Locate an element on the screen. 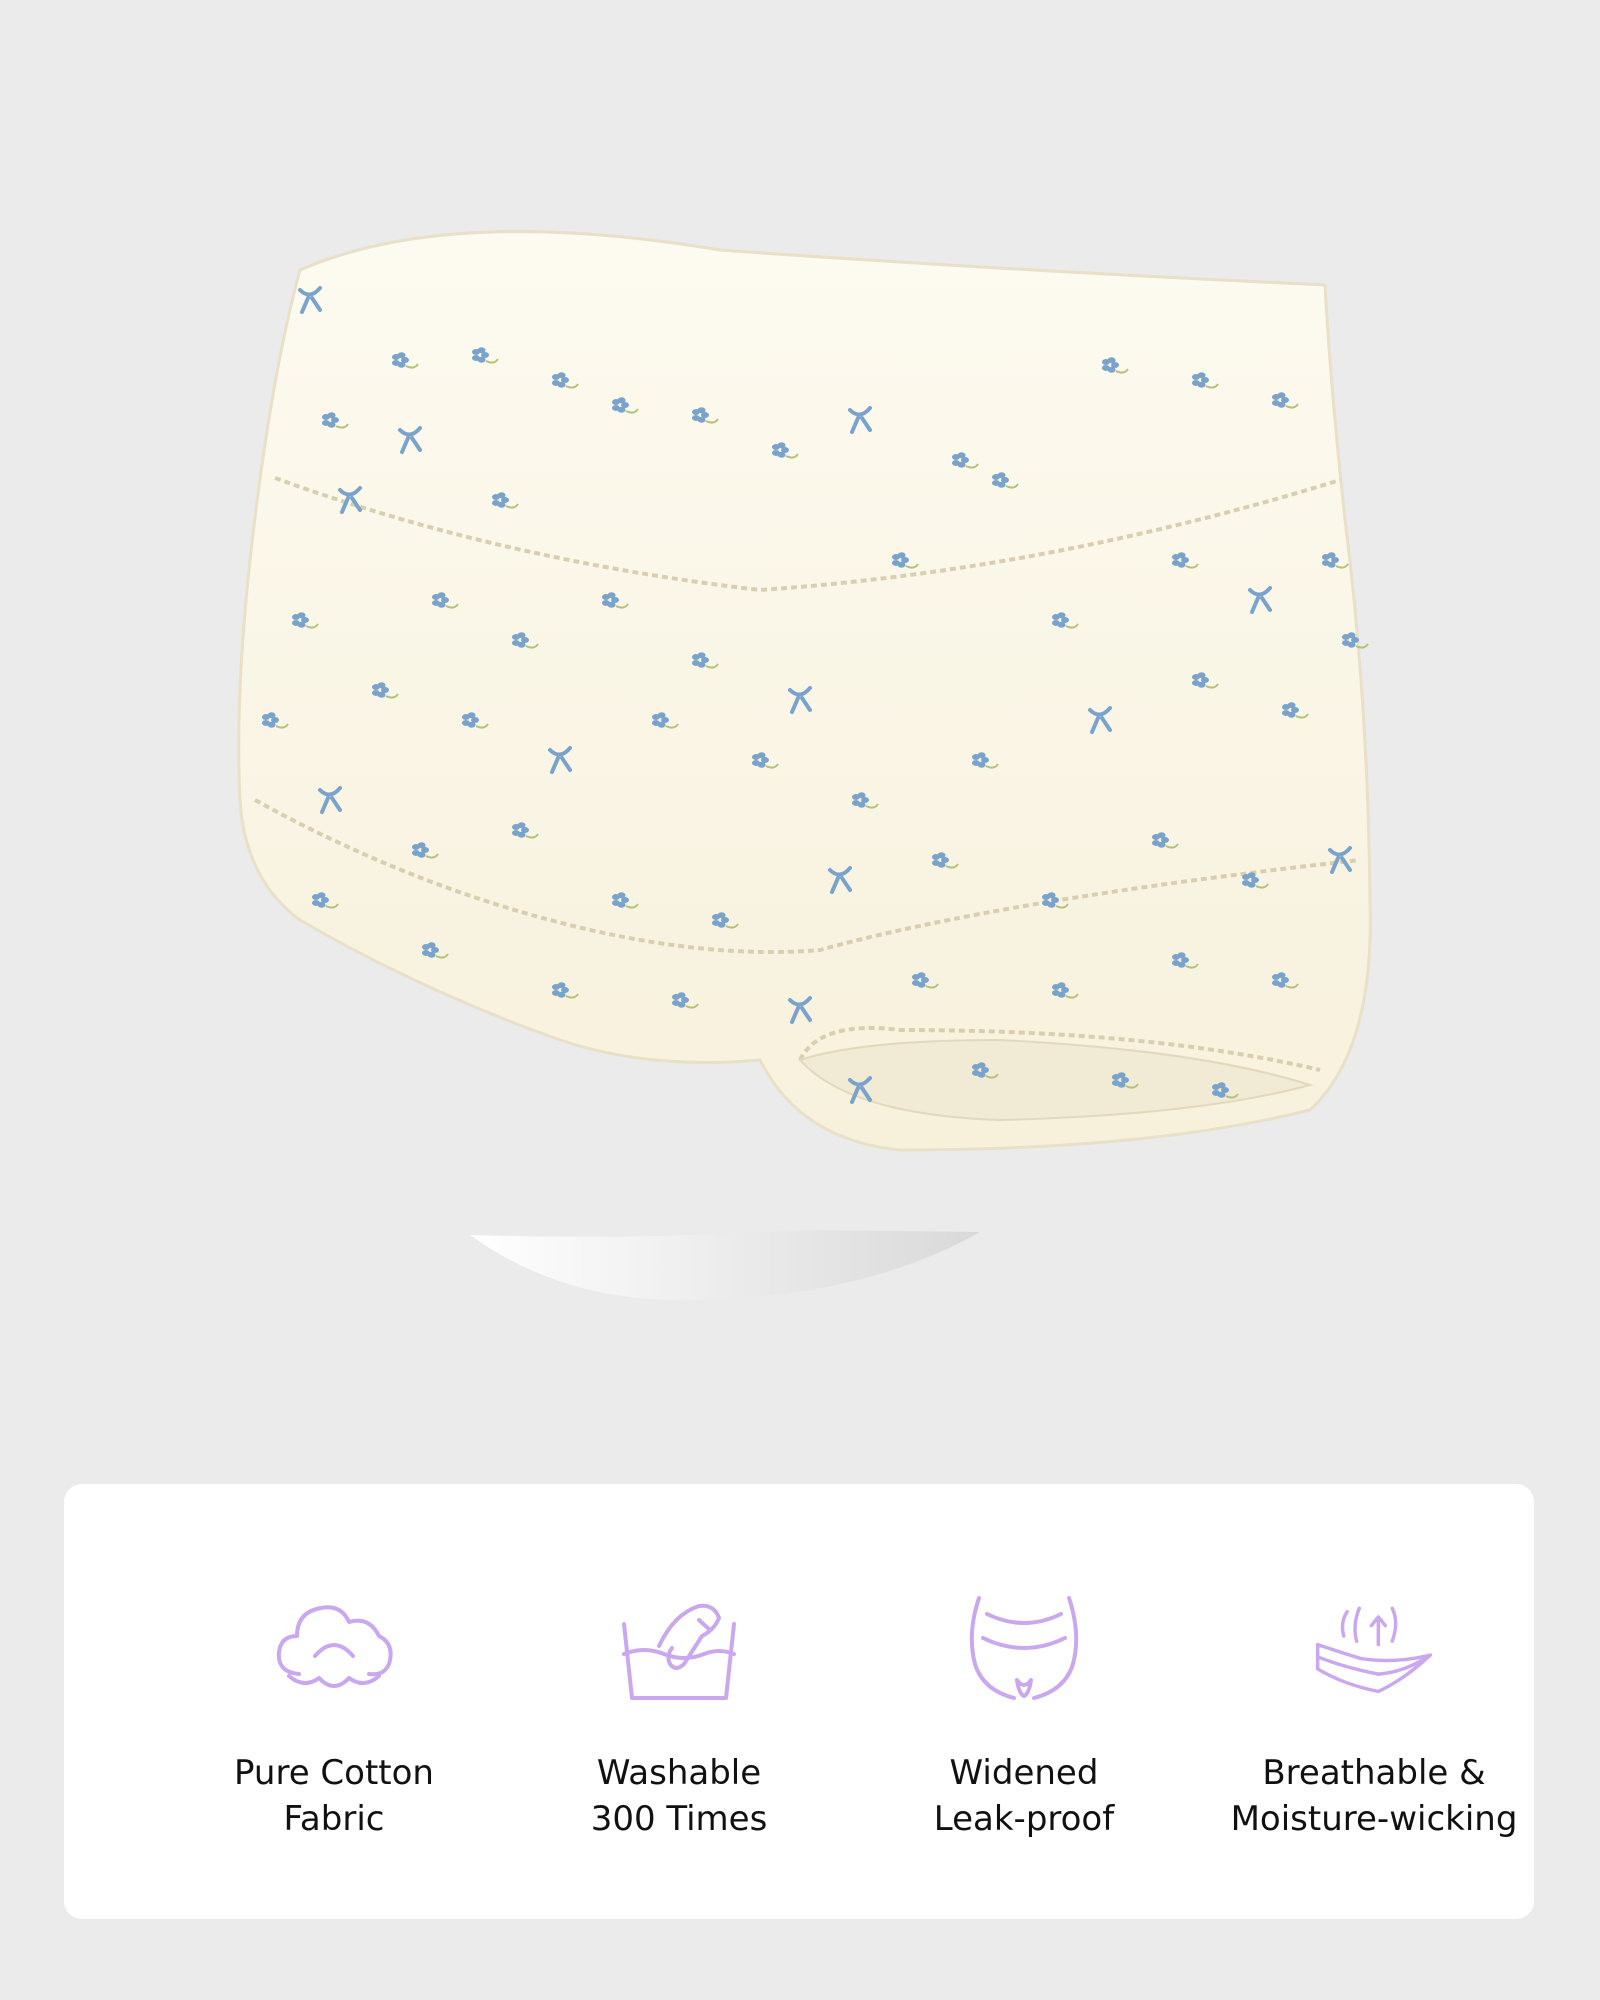 The image size is (1600, 2000). feature-pure-cotton: Pure Cotton Fabric is located at coordinates (334, 1718).